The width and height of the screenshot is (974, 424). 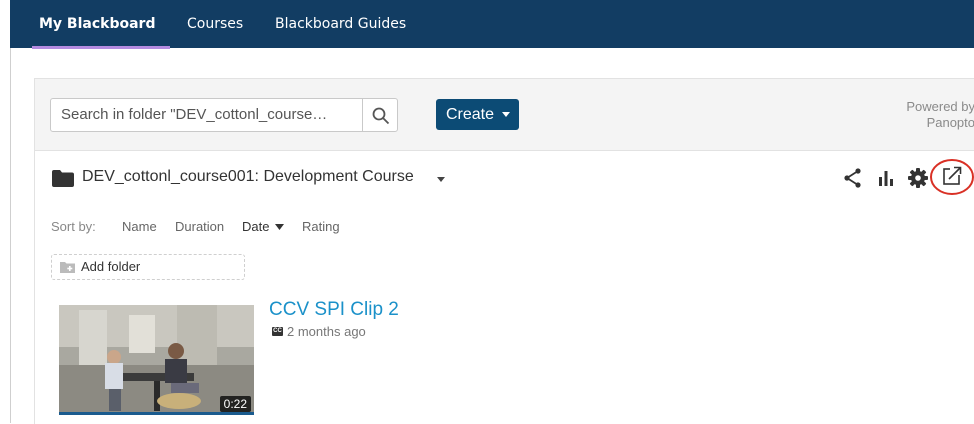 What do you see at coordinates (255, 226) in the screenshot?
I see `sort-option-date: Date` at bounding box center [255, 226].